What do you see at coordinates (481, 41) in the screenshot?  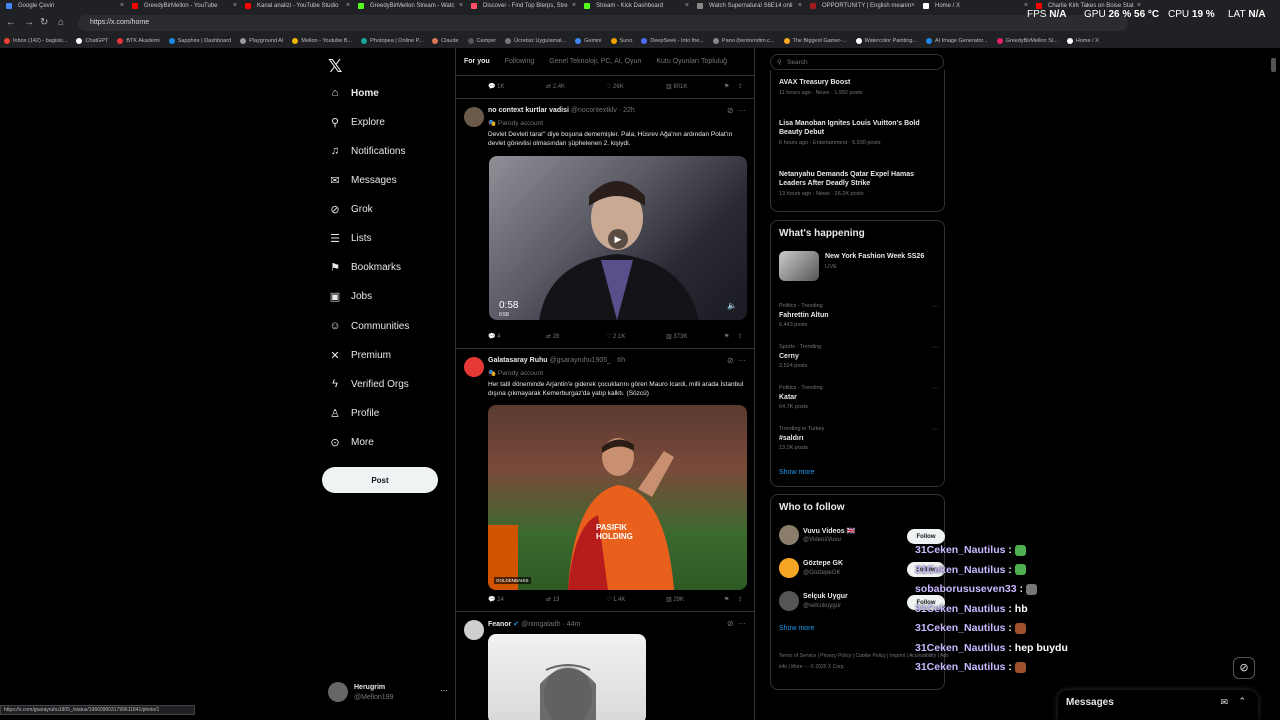 I see `bookmark-item: Camper` at bounding box center [481, 41].